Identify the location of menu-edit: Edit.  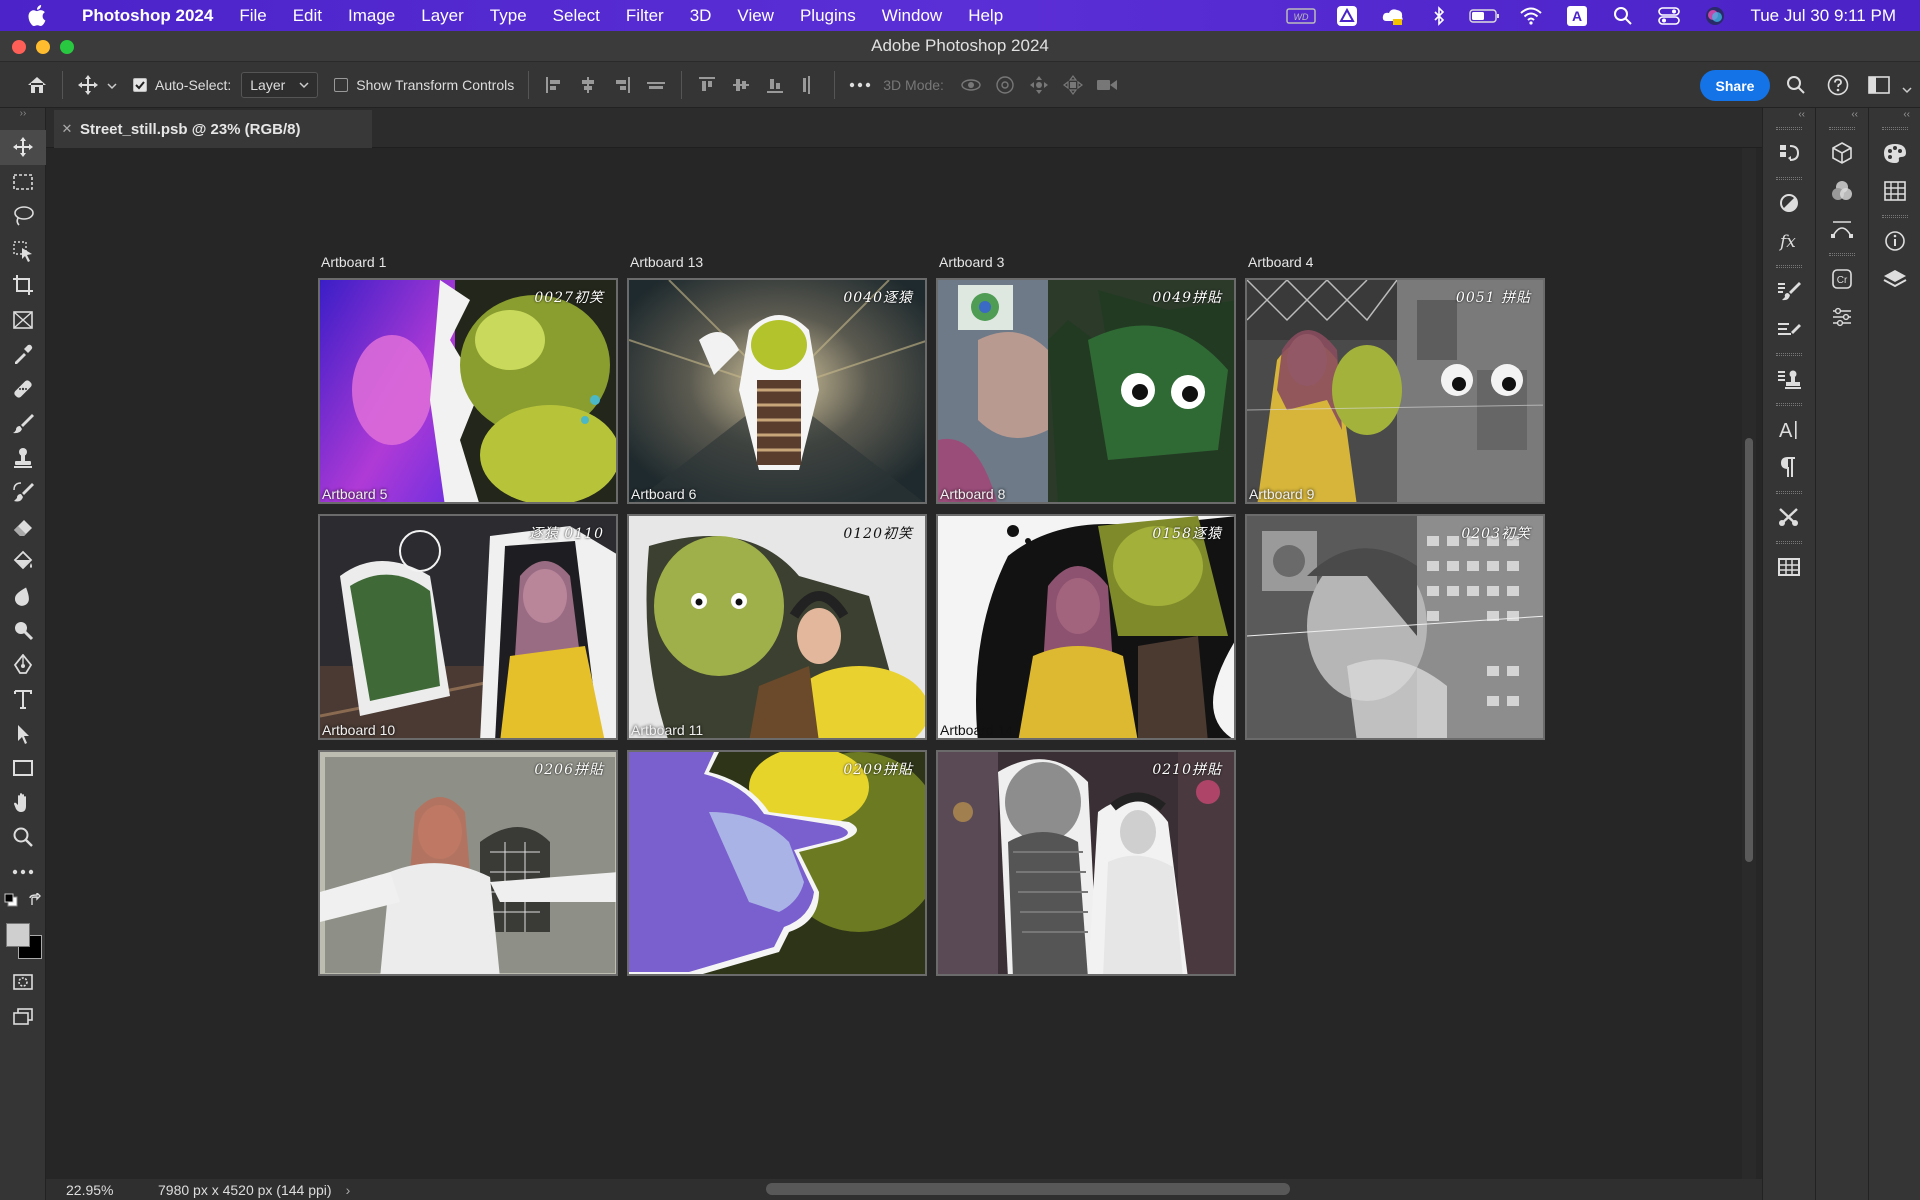
(307, 16).